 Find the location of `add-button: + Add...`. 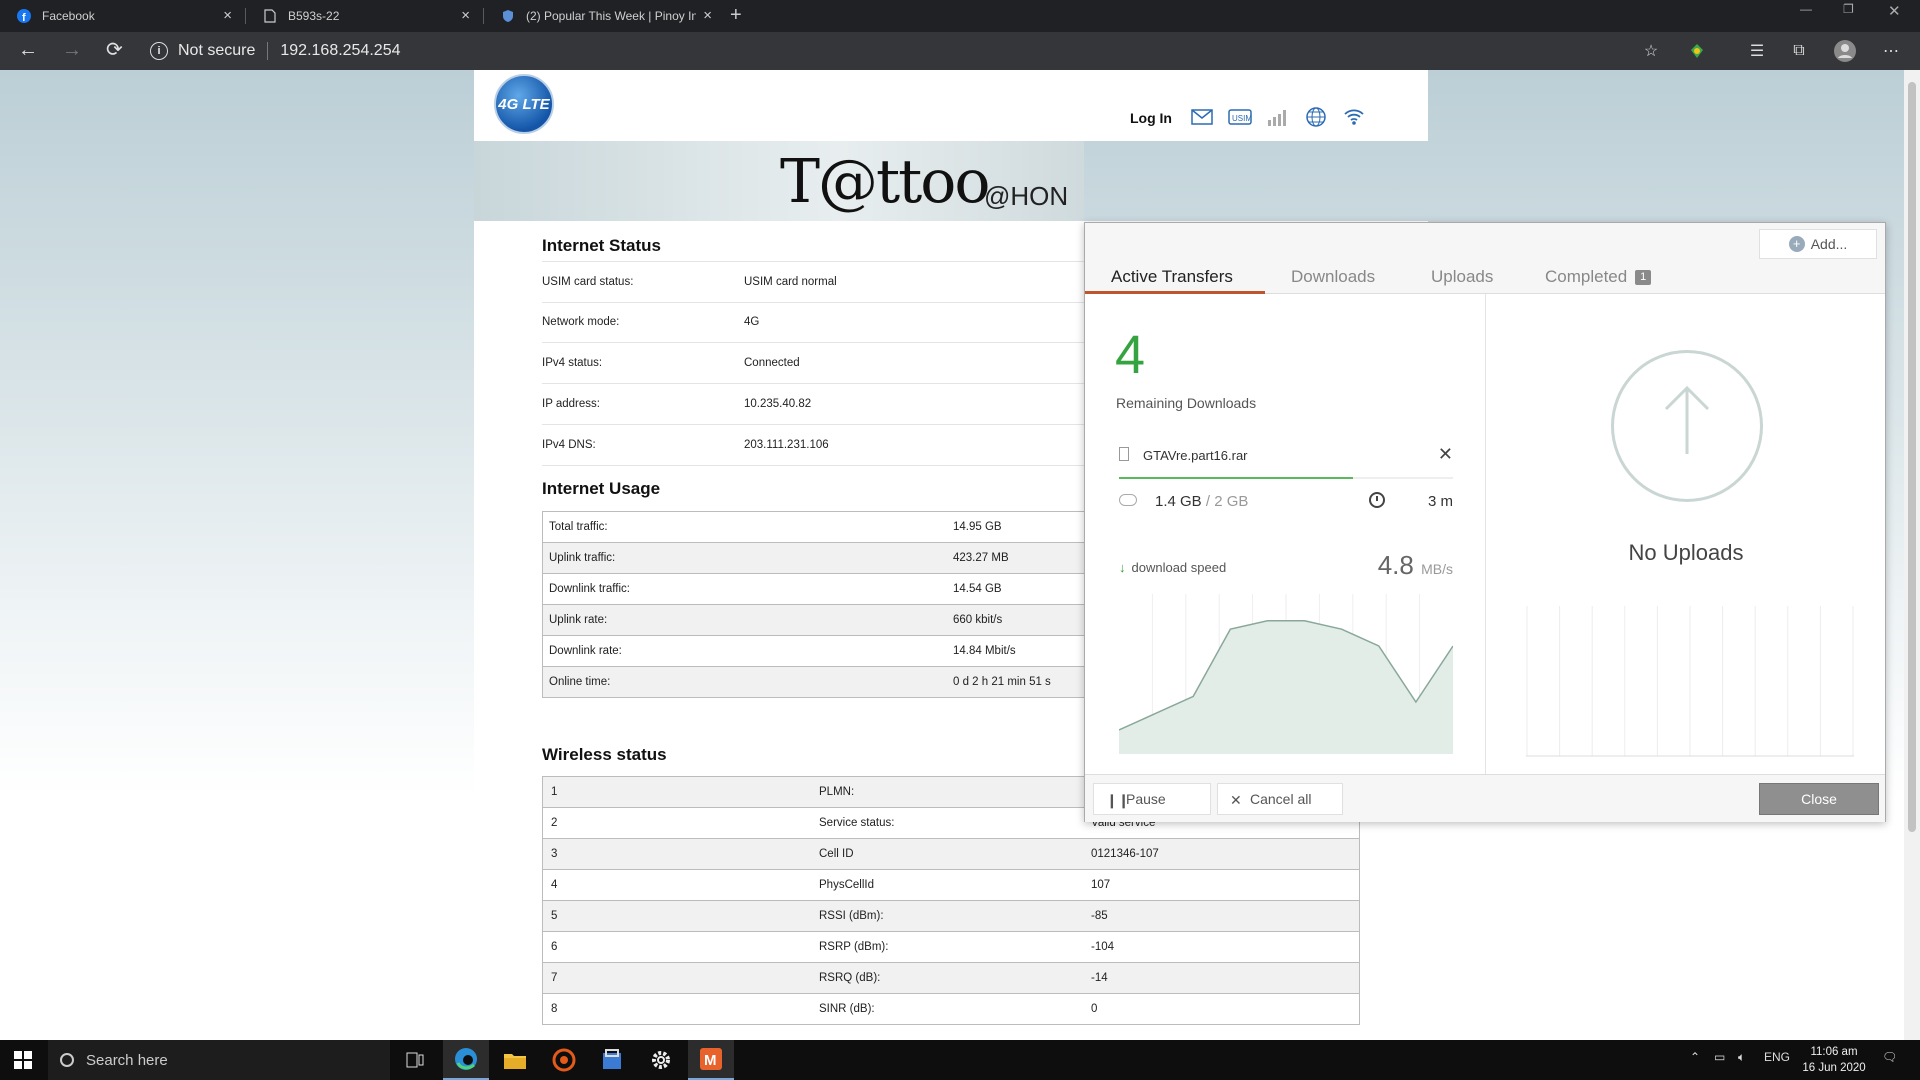

add-button: + Add... is located at coordinates (1818, 244).